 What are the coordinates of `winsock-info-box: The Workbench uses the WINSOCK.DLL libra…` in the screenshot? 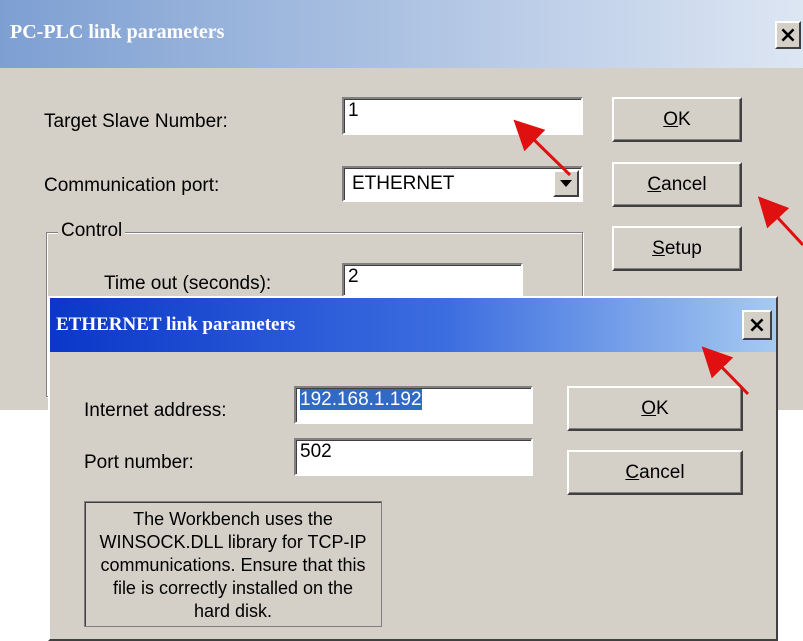 It's located at (233, 564).